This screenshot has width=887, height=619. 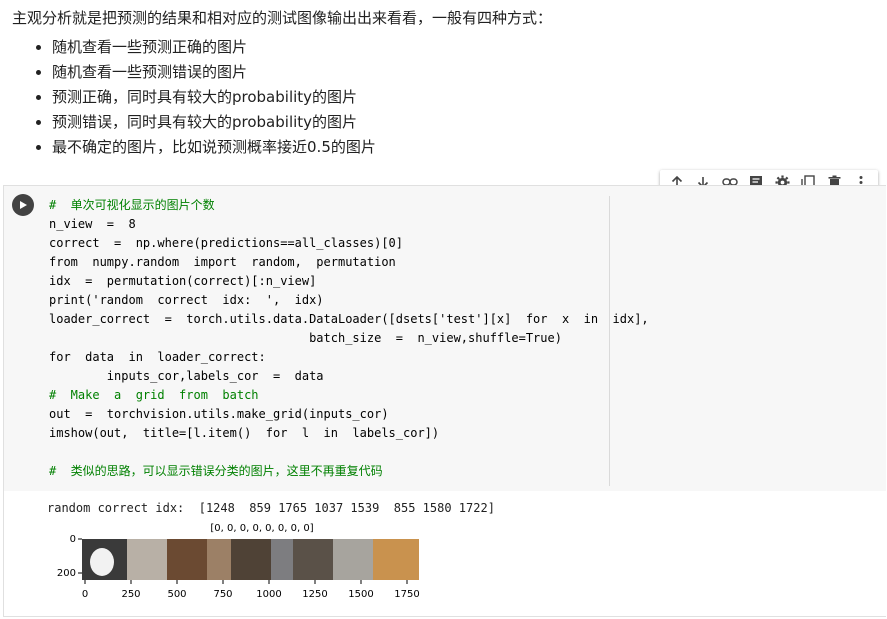 I want to click on x-tick-label: 1750, so click(x=406, y=594).